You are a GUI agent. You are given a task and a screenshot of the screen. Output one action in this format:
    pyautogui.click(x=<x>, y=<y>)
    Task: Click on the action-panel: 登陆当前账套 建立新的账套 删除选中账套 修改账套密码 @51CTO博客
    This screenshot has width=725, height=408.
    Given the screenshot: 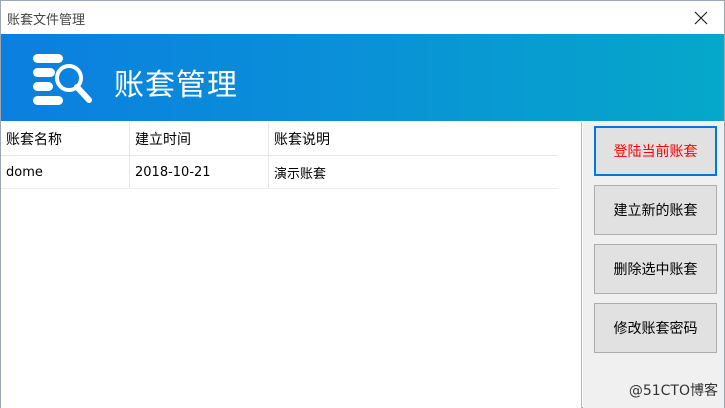 What is the action you would take?
    pyautogui.click(x=653, y=265)
    